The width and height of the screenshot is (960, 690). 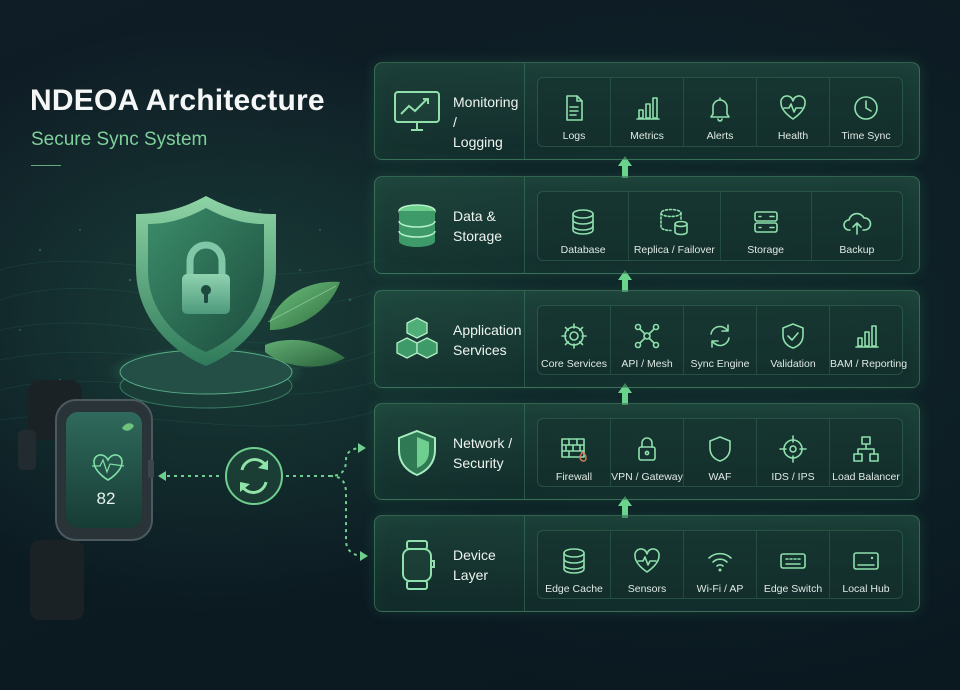 I want to click on layer-title: Network / Security, so click(x=489, y=453).